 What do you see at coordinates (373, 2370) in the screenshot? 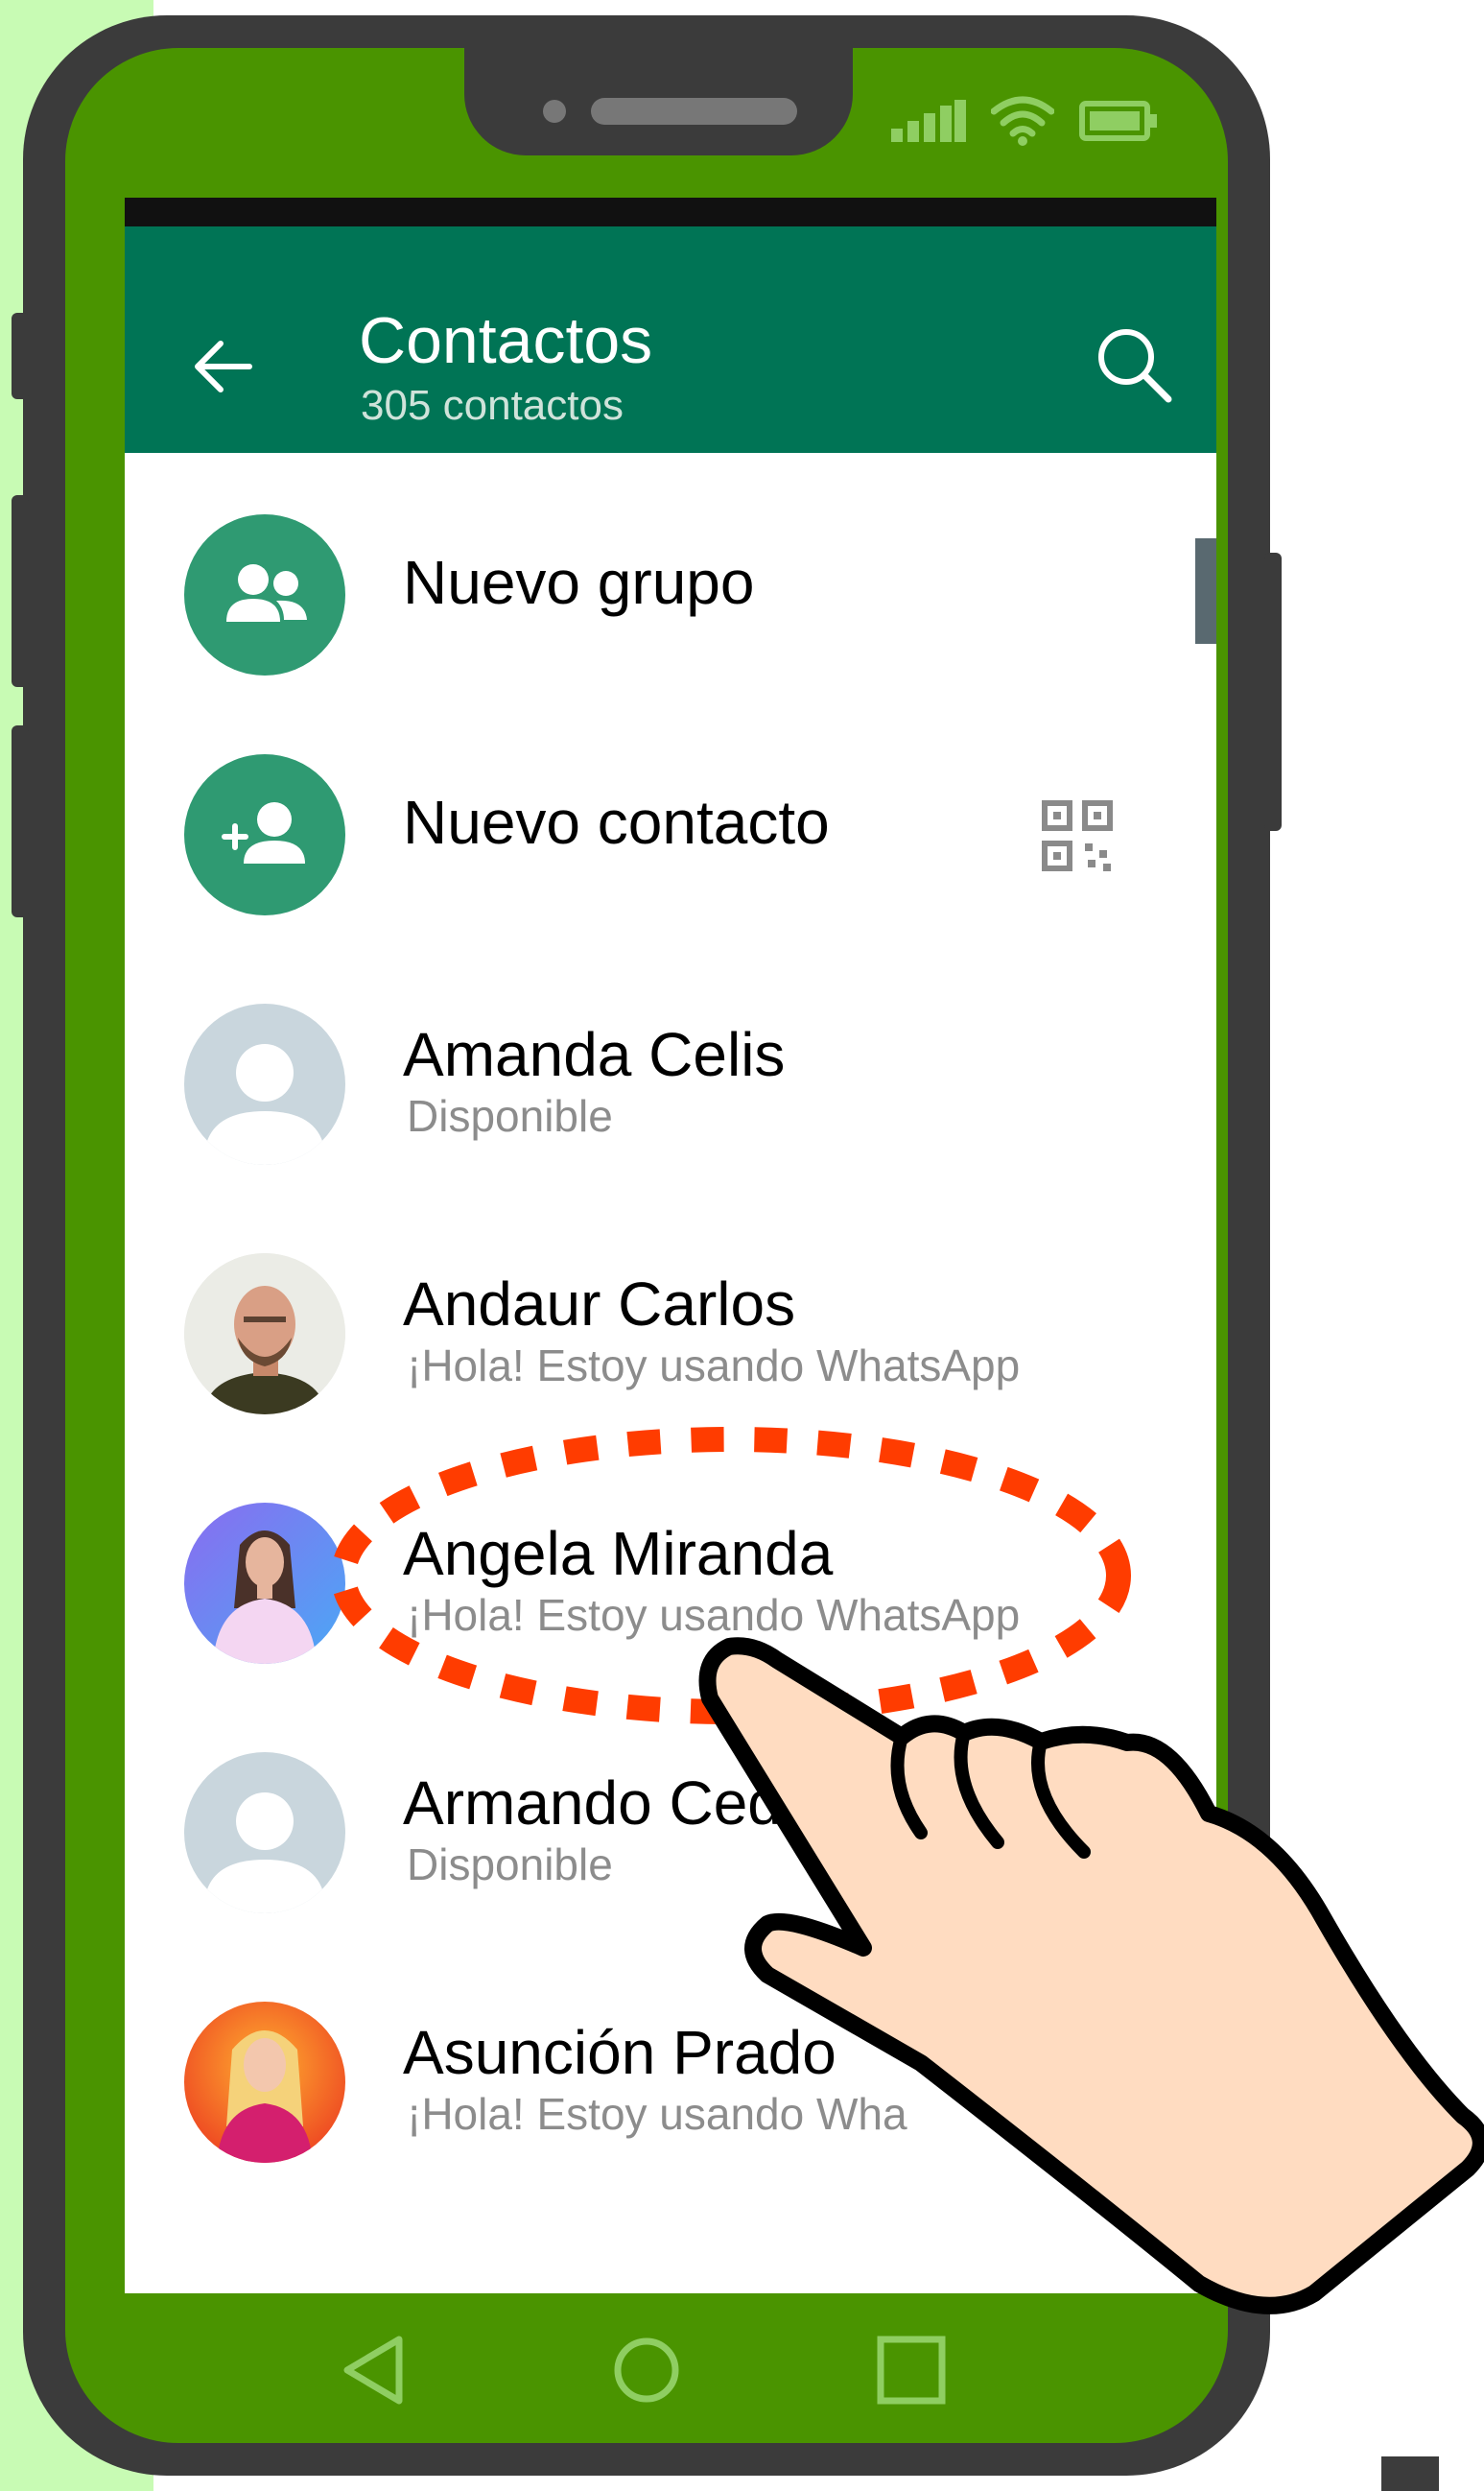
I see `triangle-back-icon` at bounding box center [373, 2370].